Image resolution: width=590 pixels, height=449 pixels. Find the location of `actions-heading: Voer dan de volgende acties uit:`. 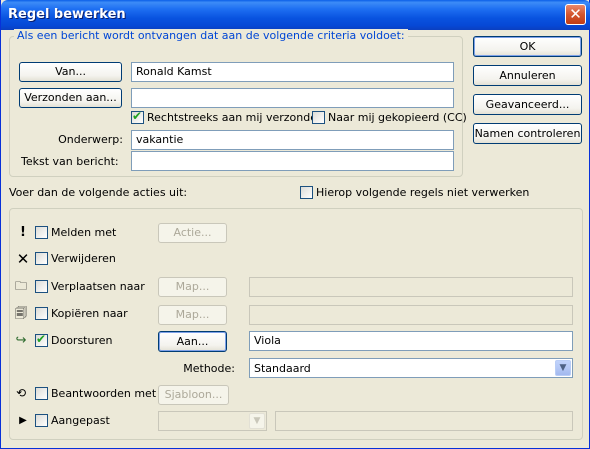

actions-heading: Voer dan de volgende acties uit: is located at coordinates (98, 192).